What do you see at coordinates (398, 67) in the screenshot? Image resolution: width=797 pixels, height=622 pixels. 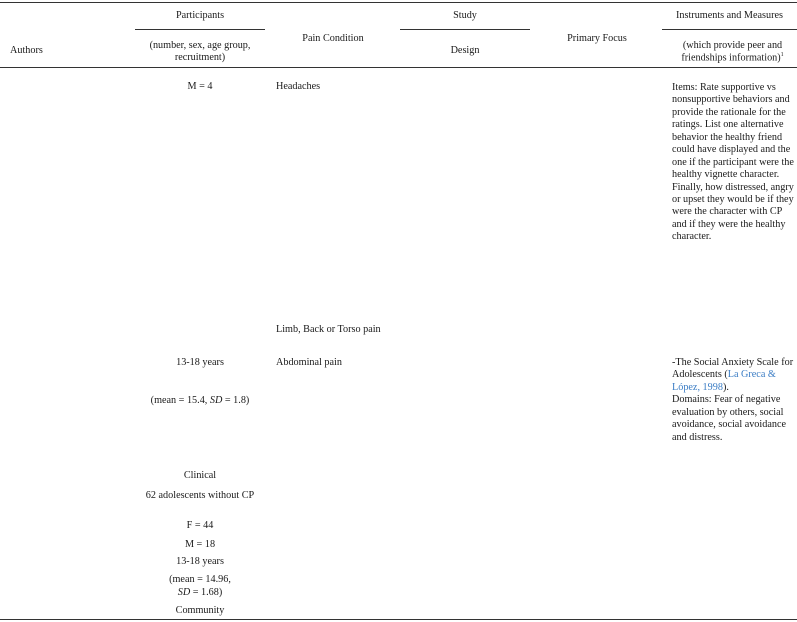 I see `header-bottom-rule` at bounding box center [398, 67].